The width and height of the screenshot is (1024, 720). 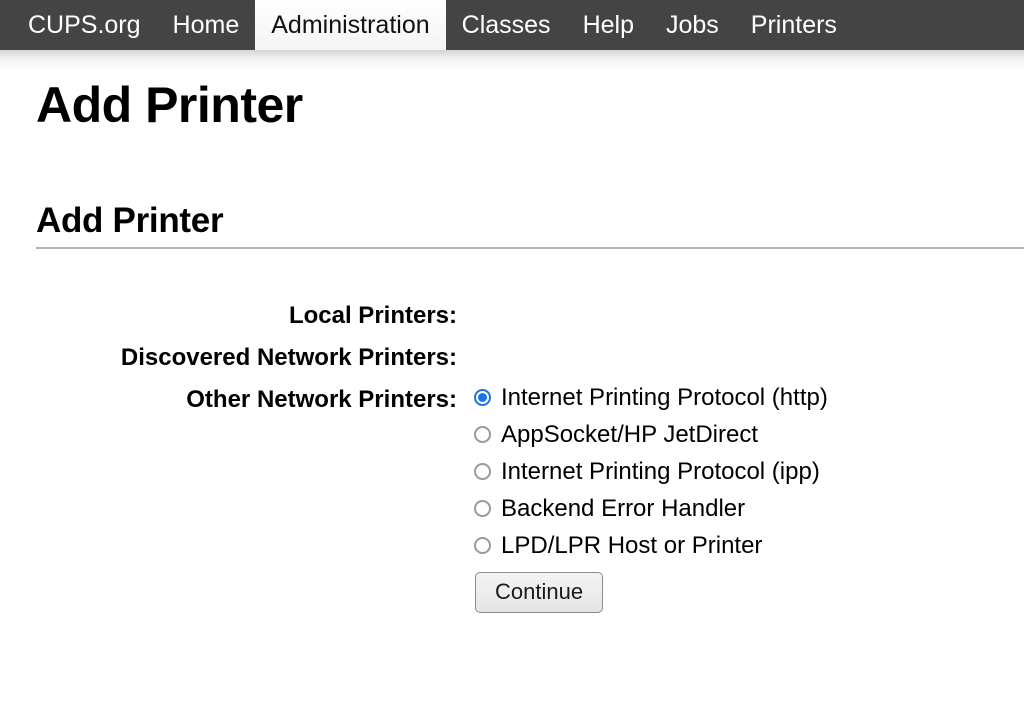 What do you see at coordinates (664, 397) in the screenshot?
I see `radio-option-label: Internet Printing Protocol (http)` at bounding box center [664, 397].